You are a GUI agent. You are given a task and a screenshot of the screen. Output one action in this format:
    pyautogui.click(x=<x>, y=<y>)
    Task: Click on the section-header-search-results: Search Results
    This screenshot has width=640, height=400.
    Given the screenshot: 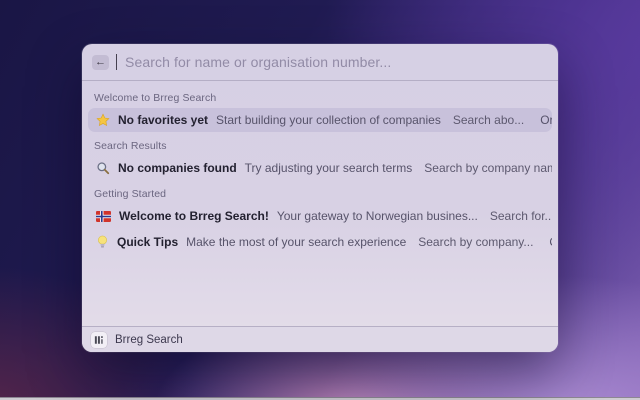 What is the action you would take?
    pyautogui.click(x=130, y=146)
    